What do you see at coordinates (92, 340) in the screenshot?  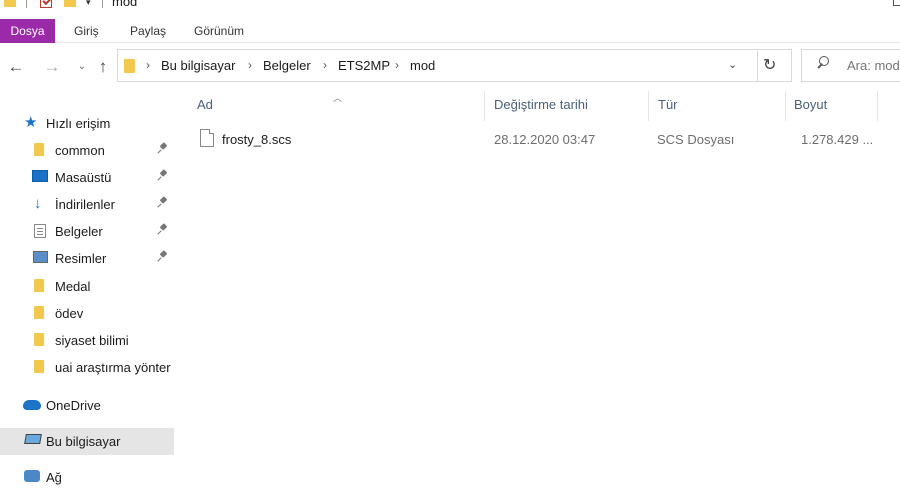 I see `sidebar-item-label: siyaset bilimi` at bounding box center [92, 340].